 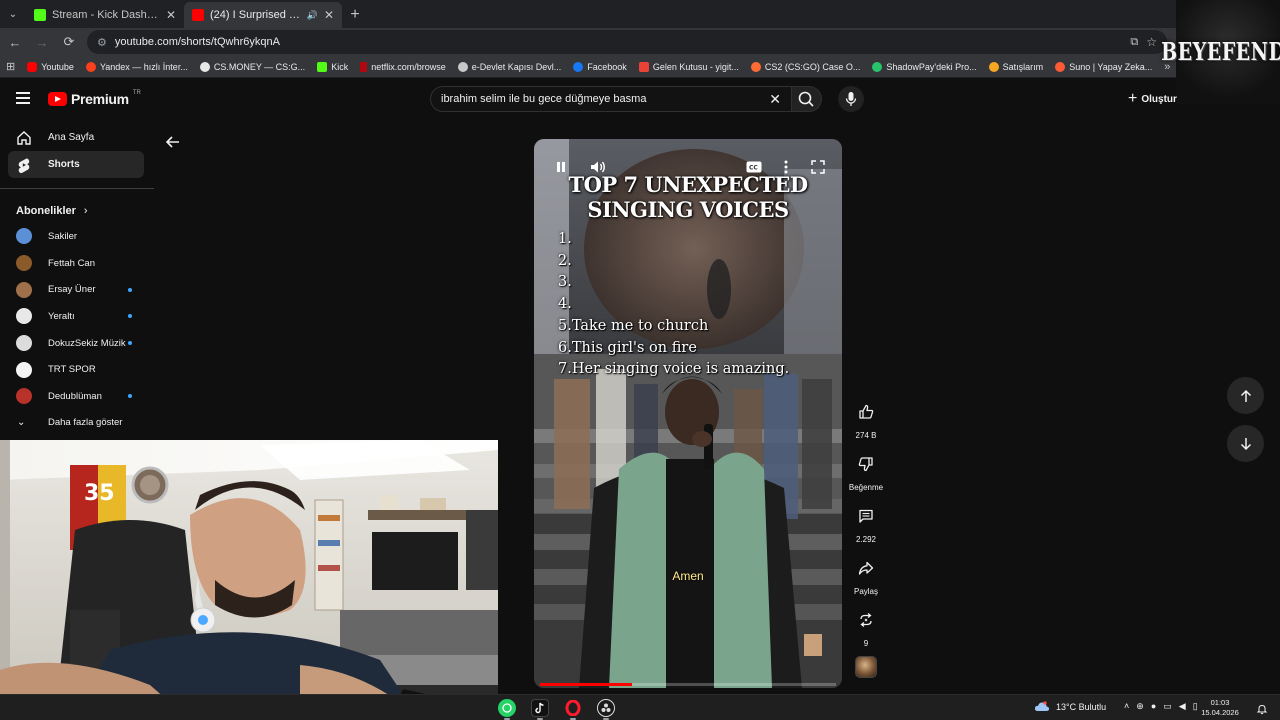 I want to click on remix-button, so click(x=866, y=620).